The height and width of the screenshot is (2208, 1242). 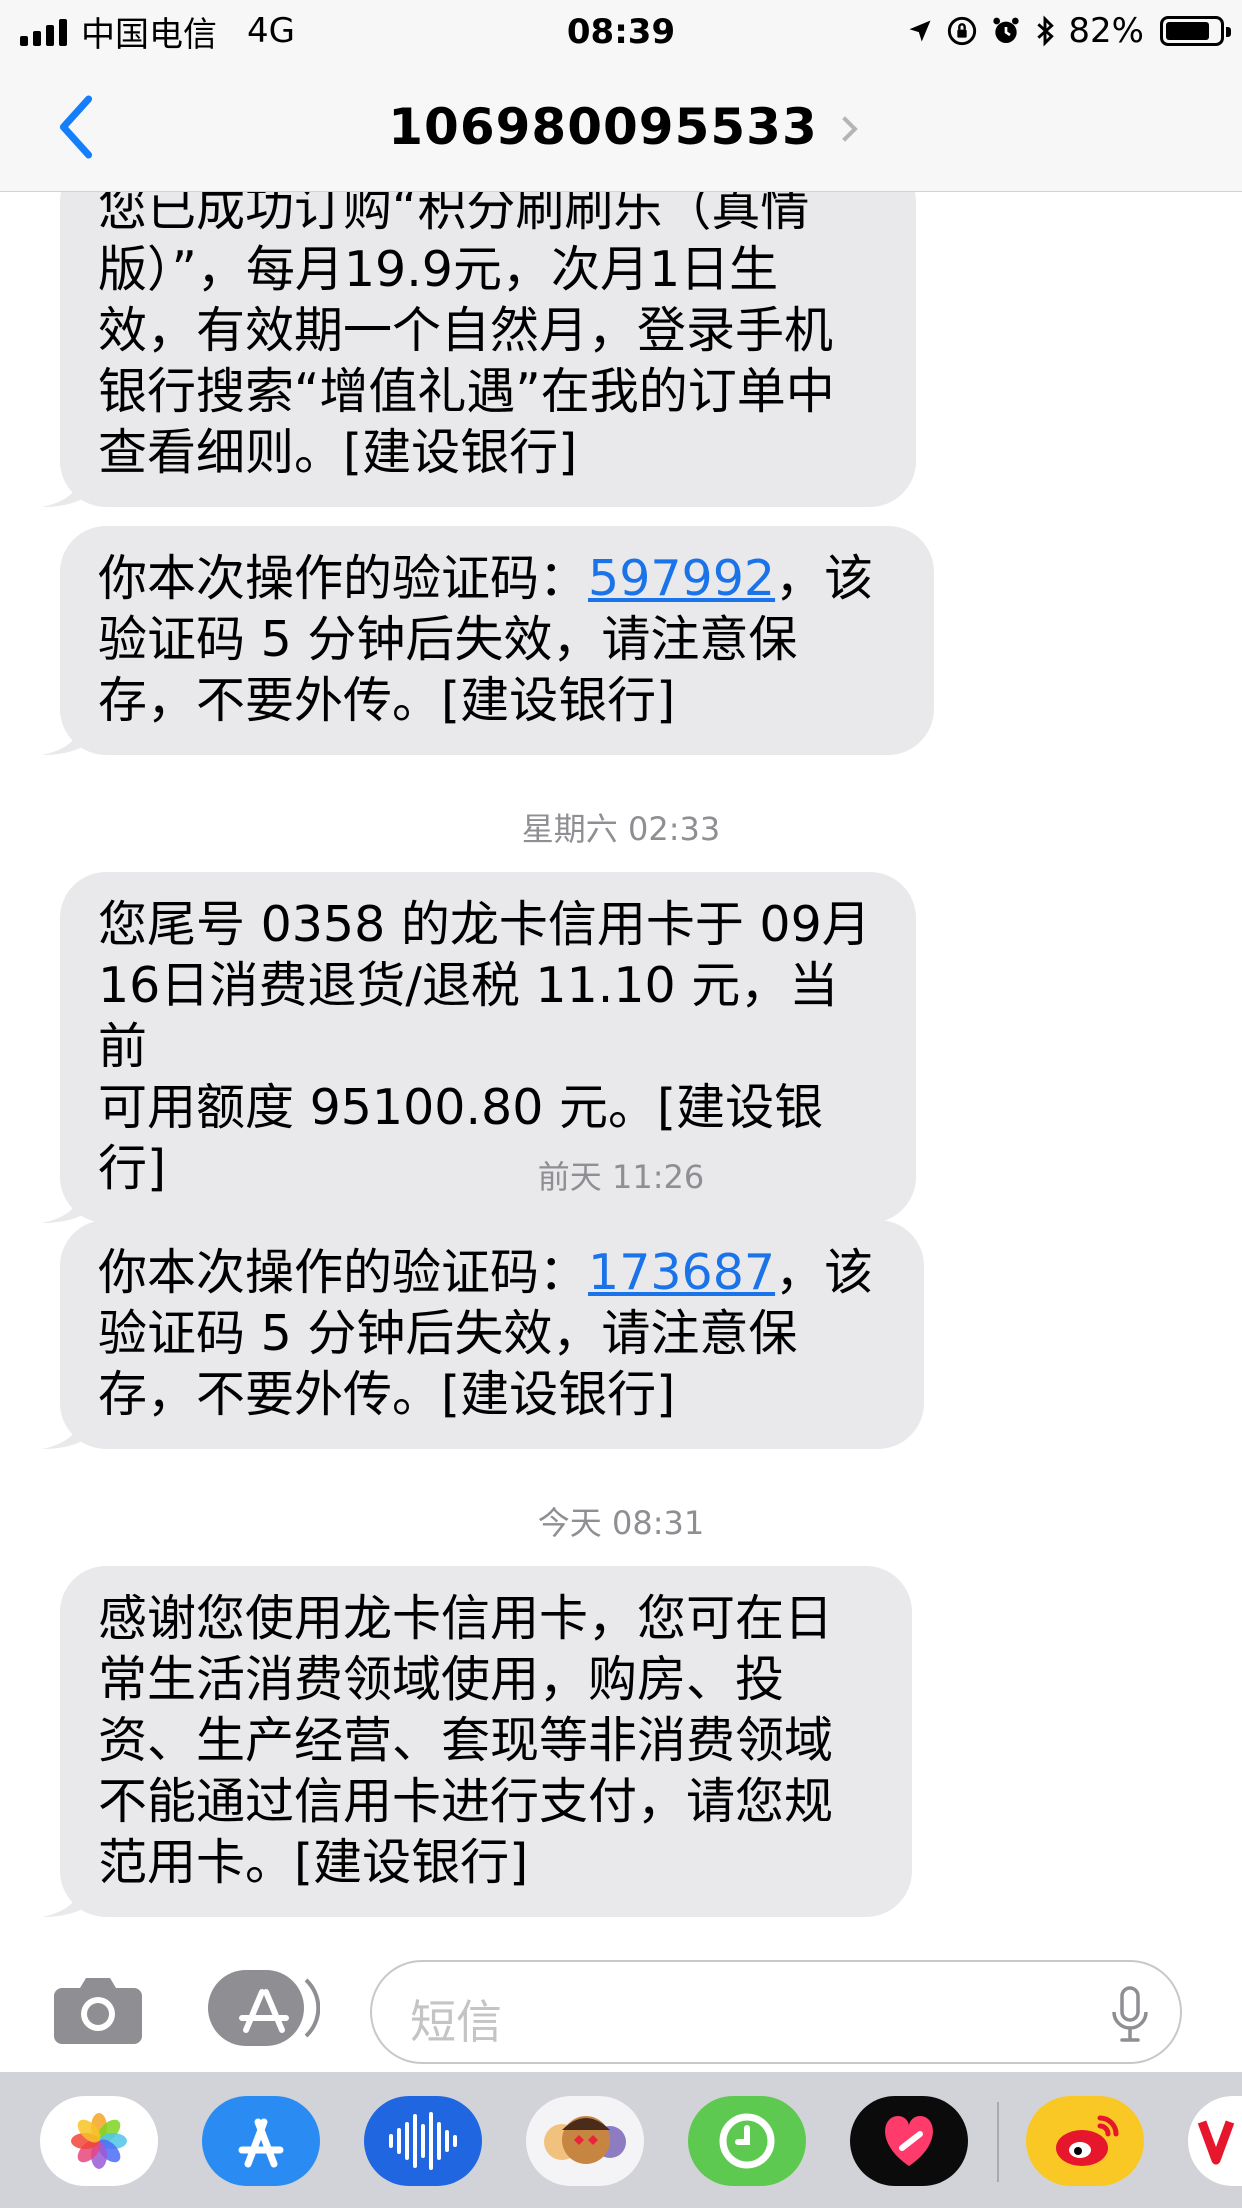 I want to click on weibo-app-icon, so click(x=1085, y=2141).